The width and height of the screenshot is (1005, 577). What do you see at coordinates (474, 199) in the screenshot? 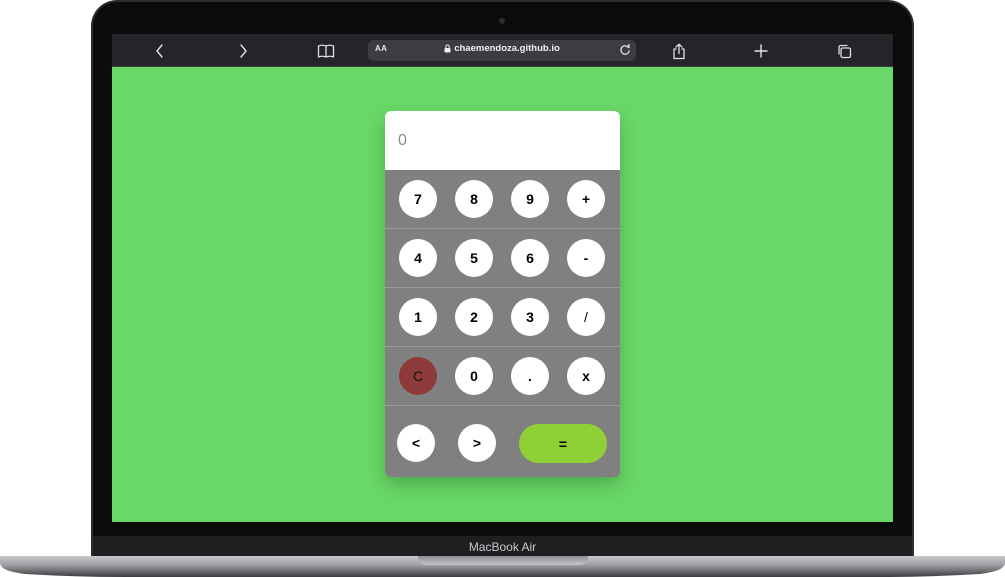
I see `key-8: 8` at bounding box center [474, 199].